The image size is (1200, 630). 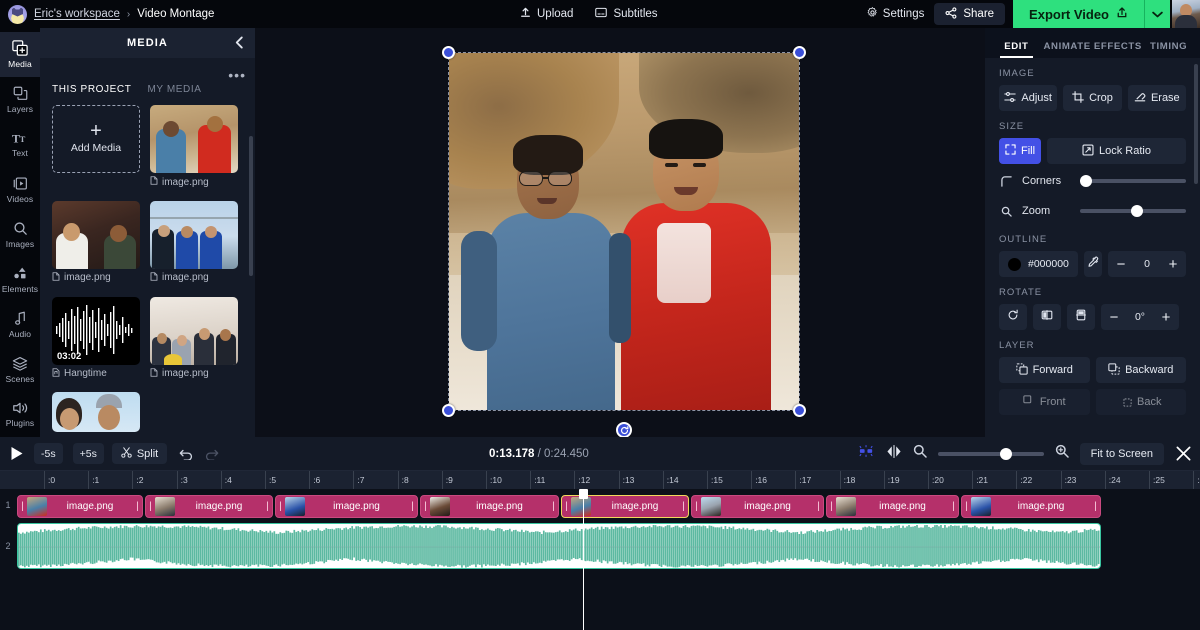 What do you see at coordinates (1186, 14) in the screenshot?
I see `user-avatar` at bounding box center [1186, 14].